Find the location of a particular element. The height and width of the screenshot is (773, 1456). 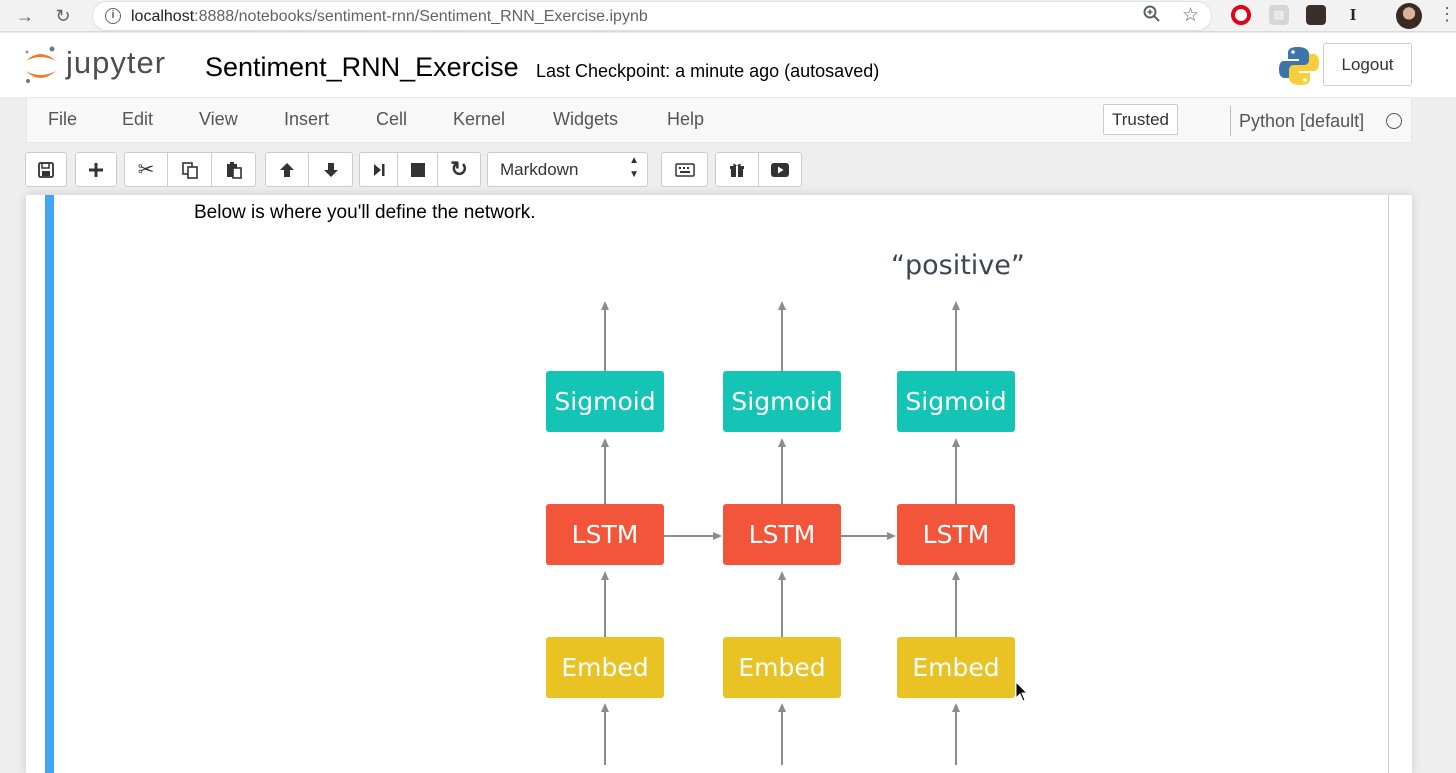

toolbar: ✂ ↻ Markdown ▲ ▼ is located at coordinates (728, 169).